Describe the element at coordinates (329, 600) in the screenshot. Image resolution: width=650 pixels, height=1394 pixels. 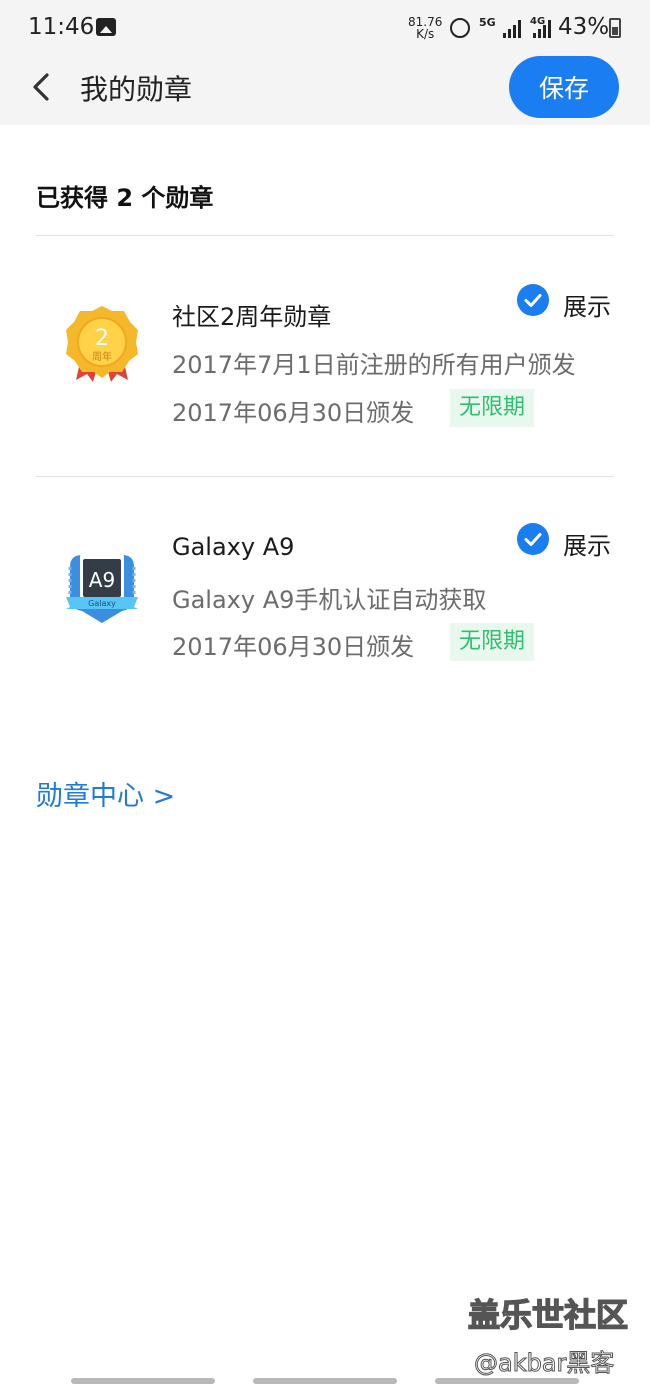
I see `badge-description: Galaxy A9手机认证自动获取` at that location.